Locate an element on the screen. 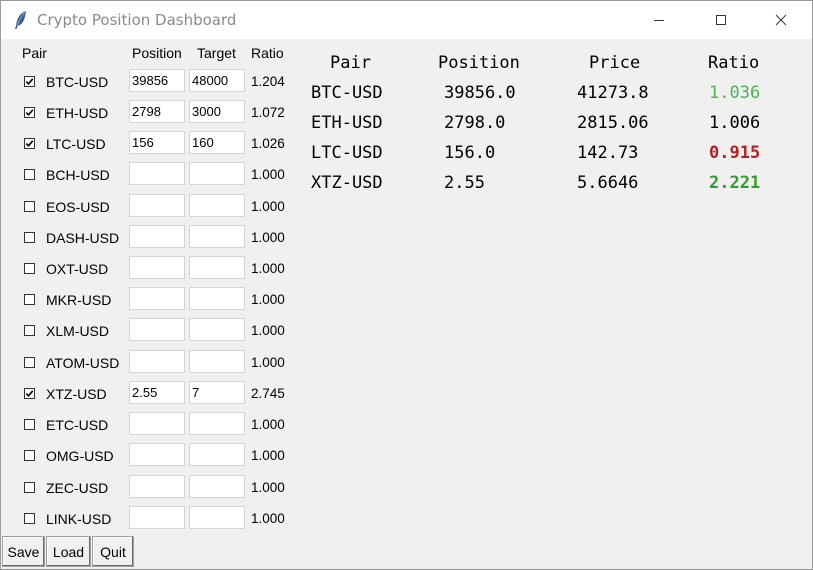  close-button is located at coordinates (781, 20).